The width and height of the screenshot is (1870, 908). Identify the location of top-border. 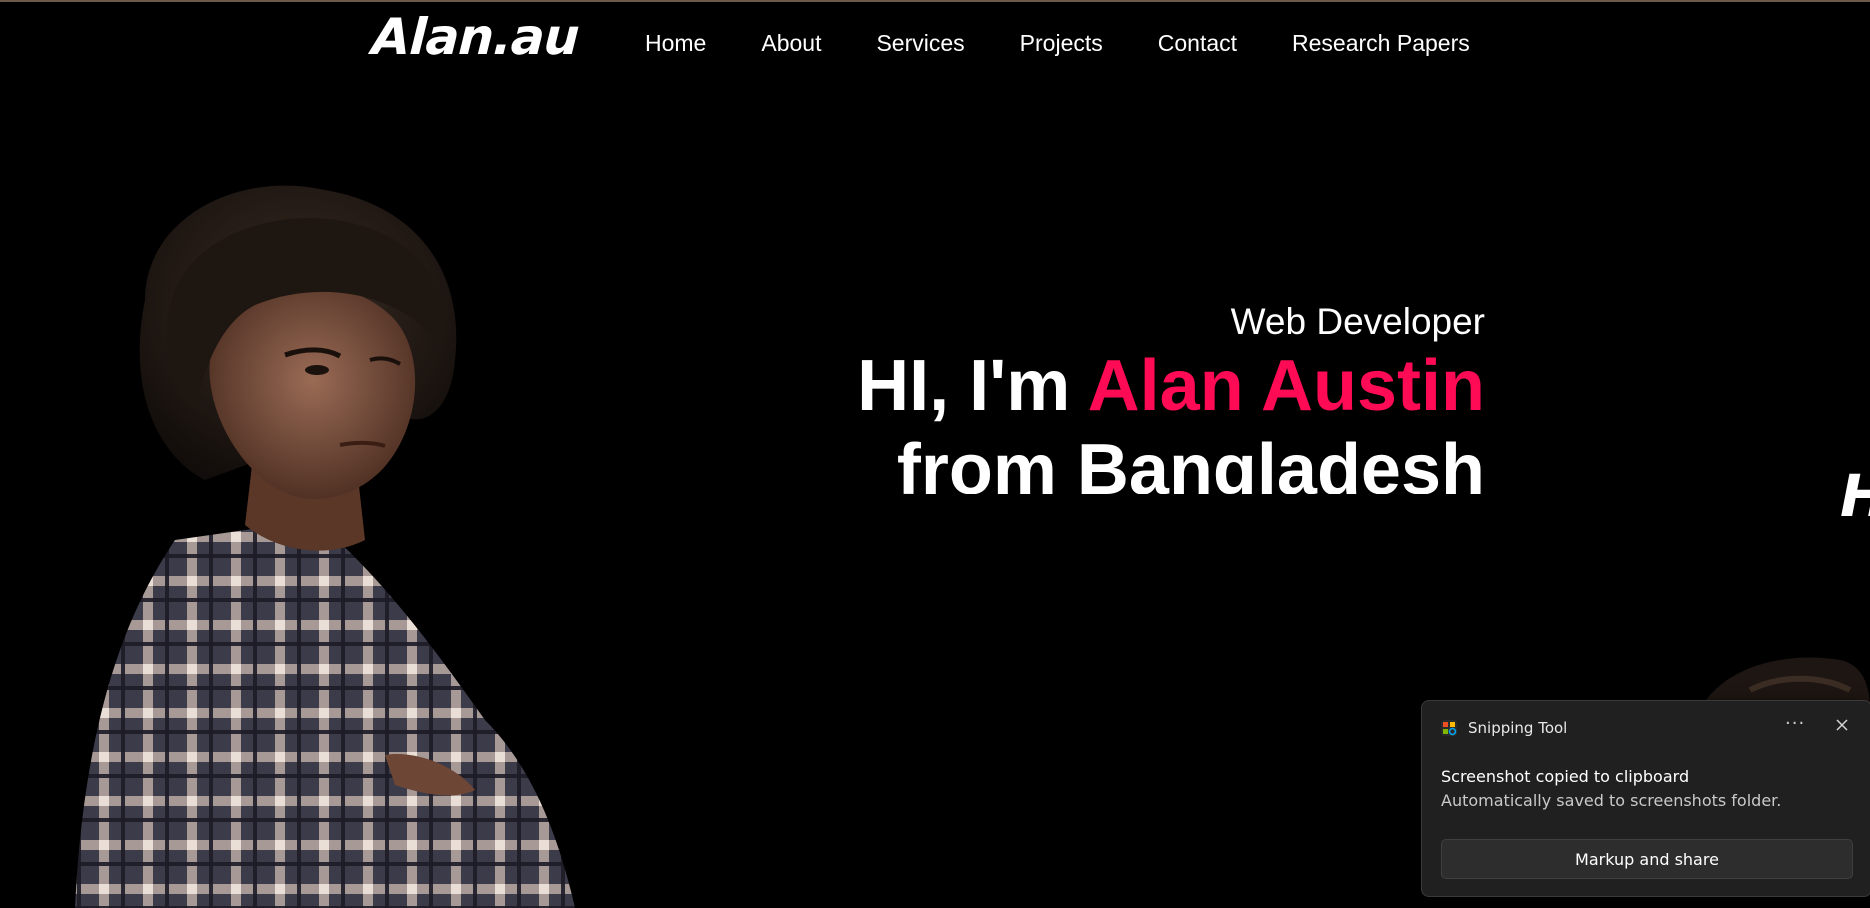
(935, 1).